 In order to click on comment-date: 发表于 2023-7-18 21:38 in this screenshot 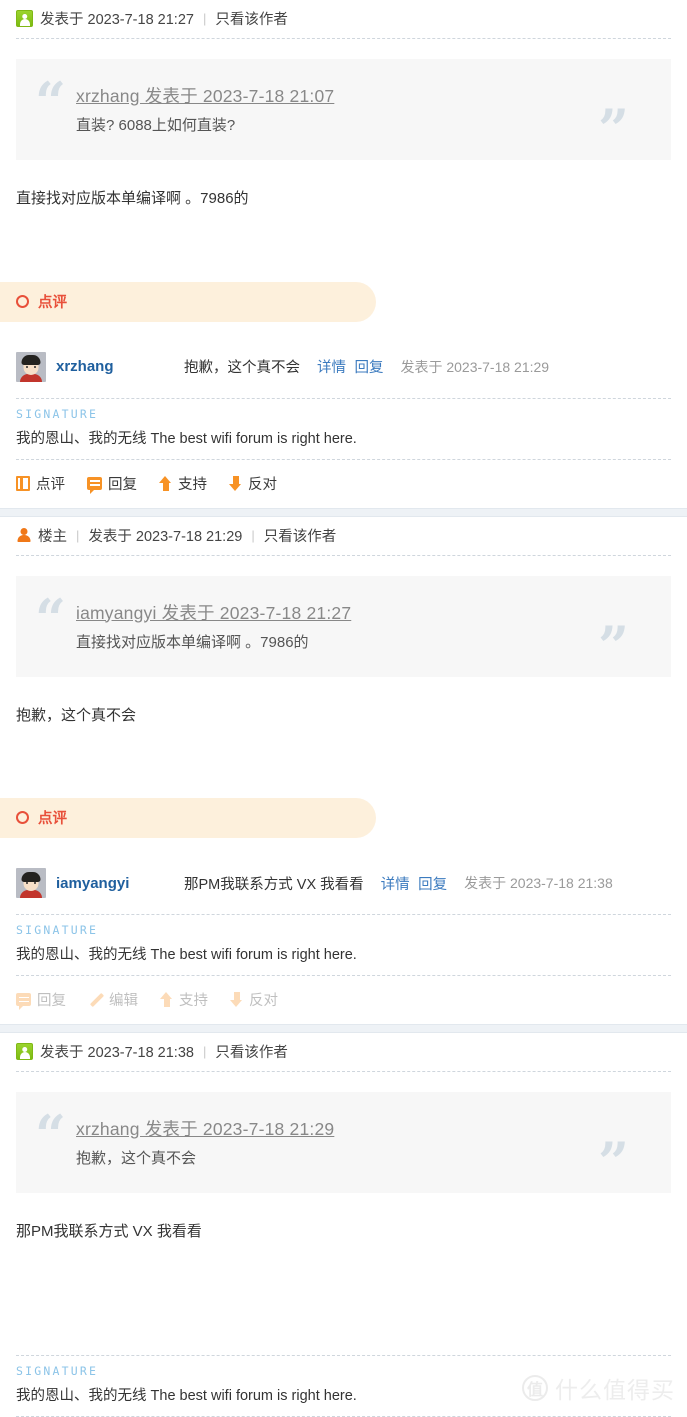, I will do `click(538, 883)`.